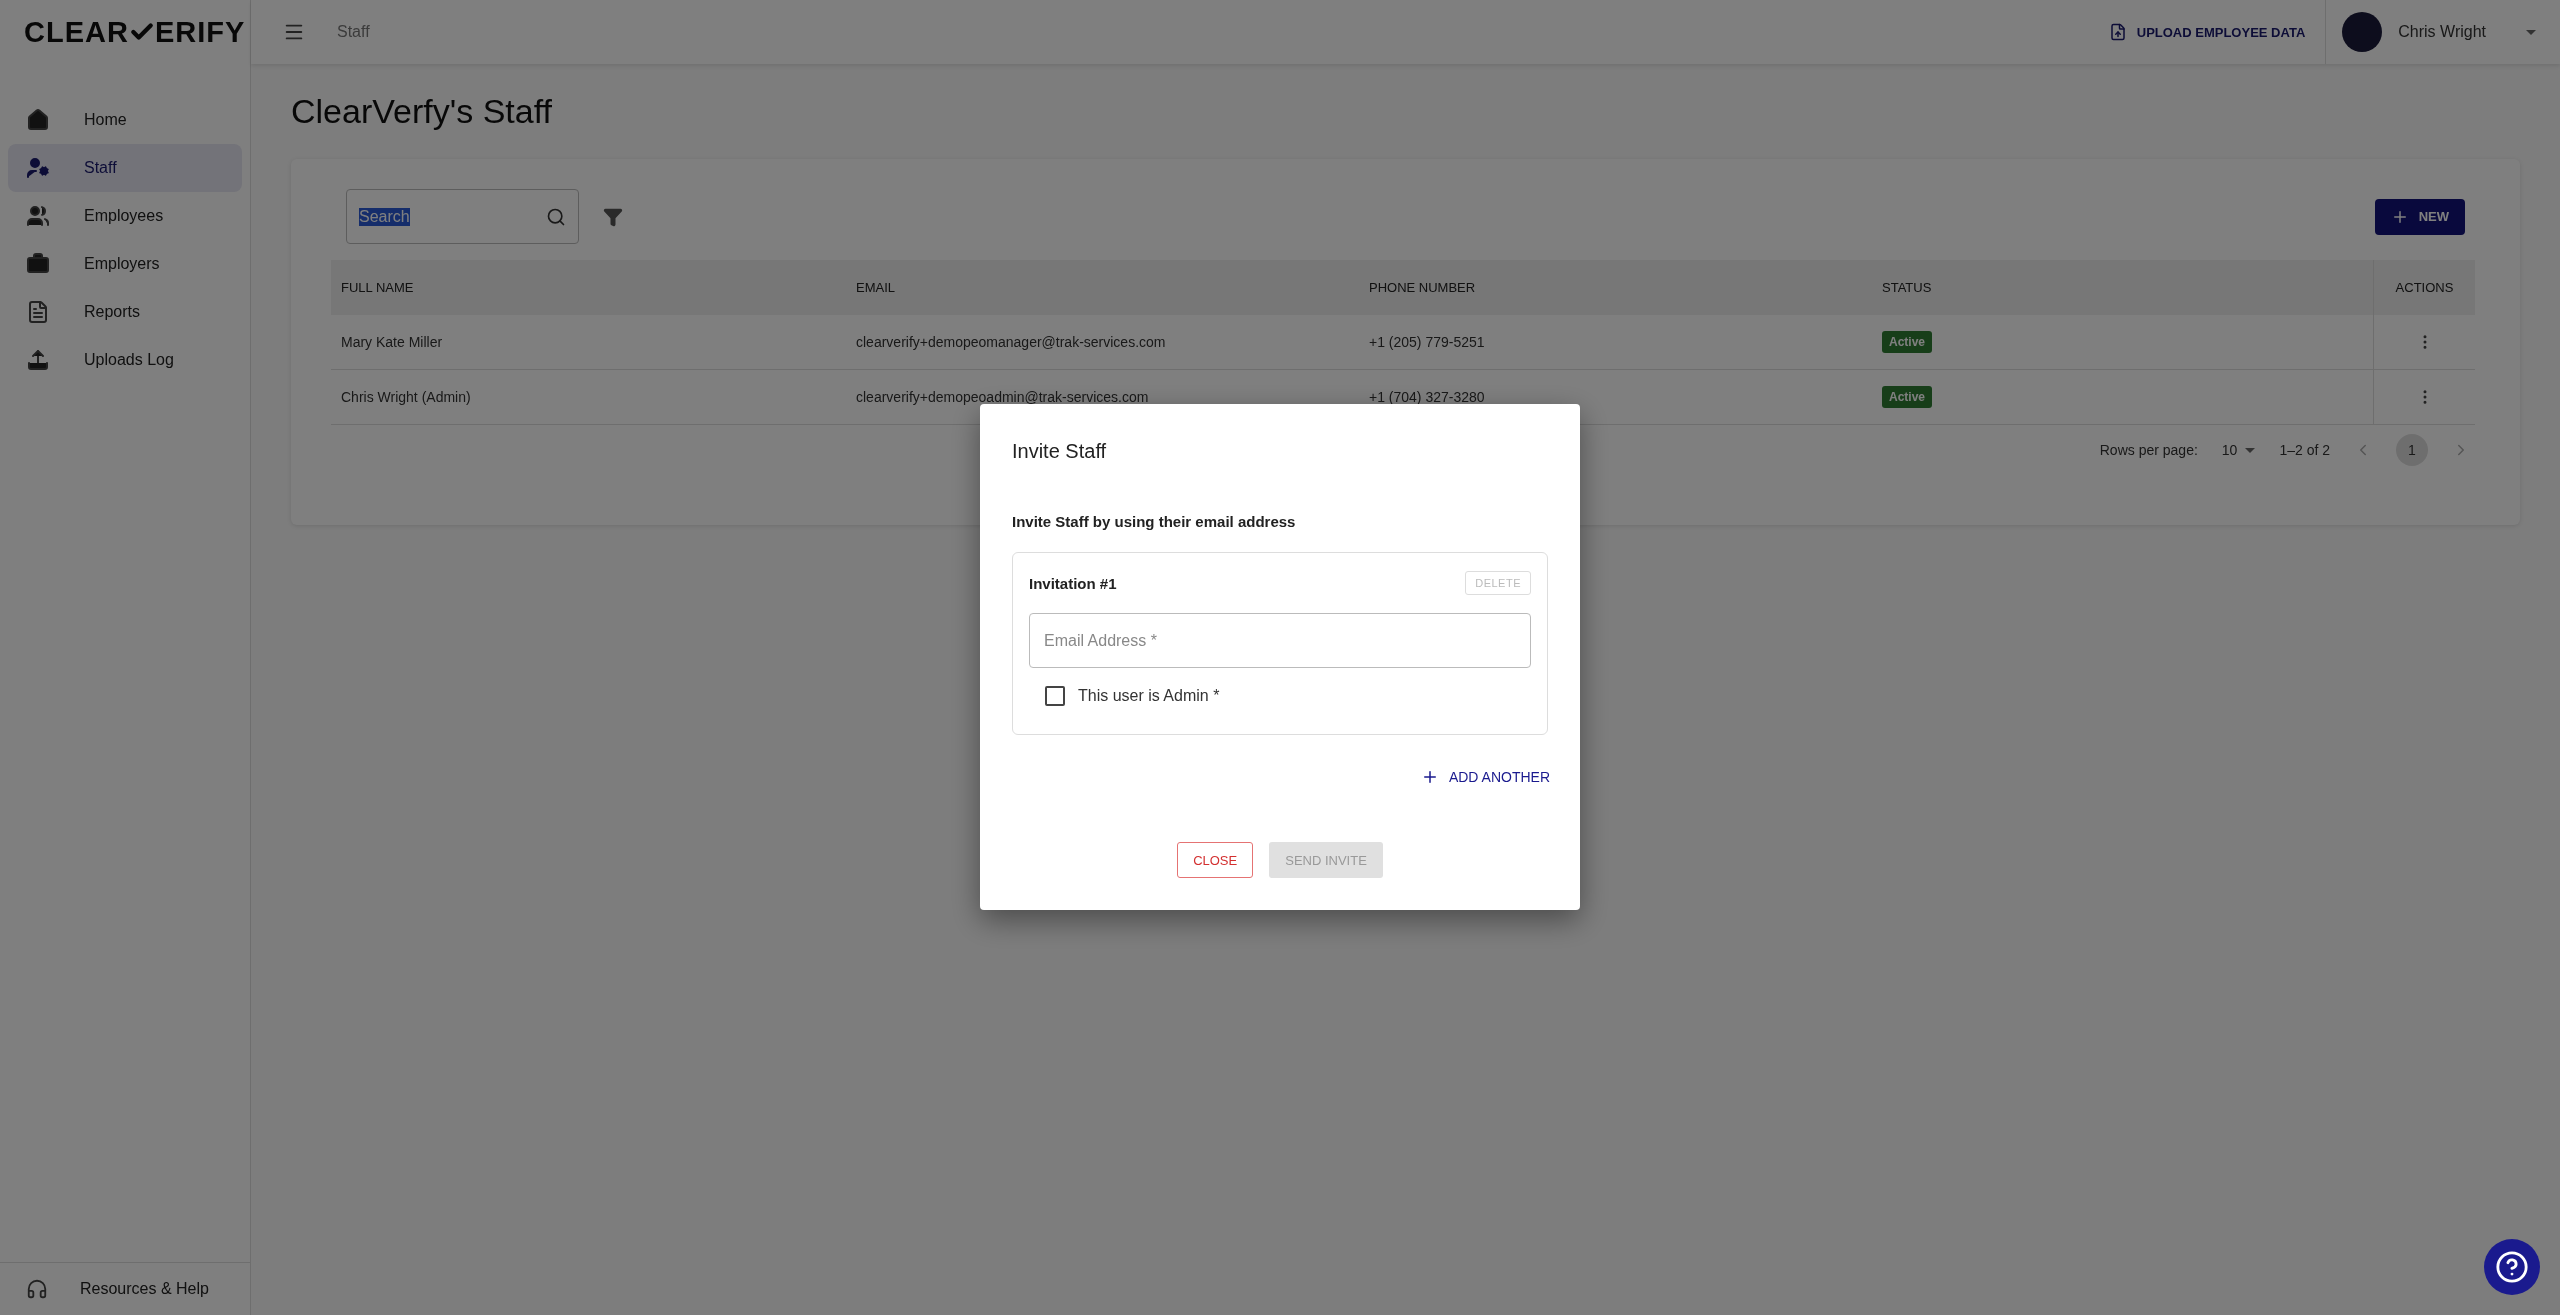 The width and height of the screenshot is (2560, 1315). Describe the element at coordinates (2424, 287) in the screenshot. I see `column-header: ACTIONS` at that location.